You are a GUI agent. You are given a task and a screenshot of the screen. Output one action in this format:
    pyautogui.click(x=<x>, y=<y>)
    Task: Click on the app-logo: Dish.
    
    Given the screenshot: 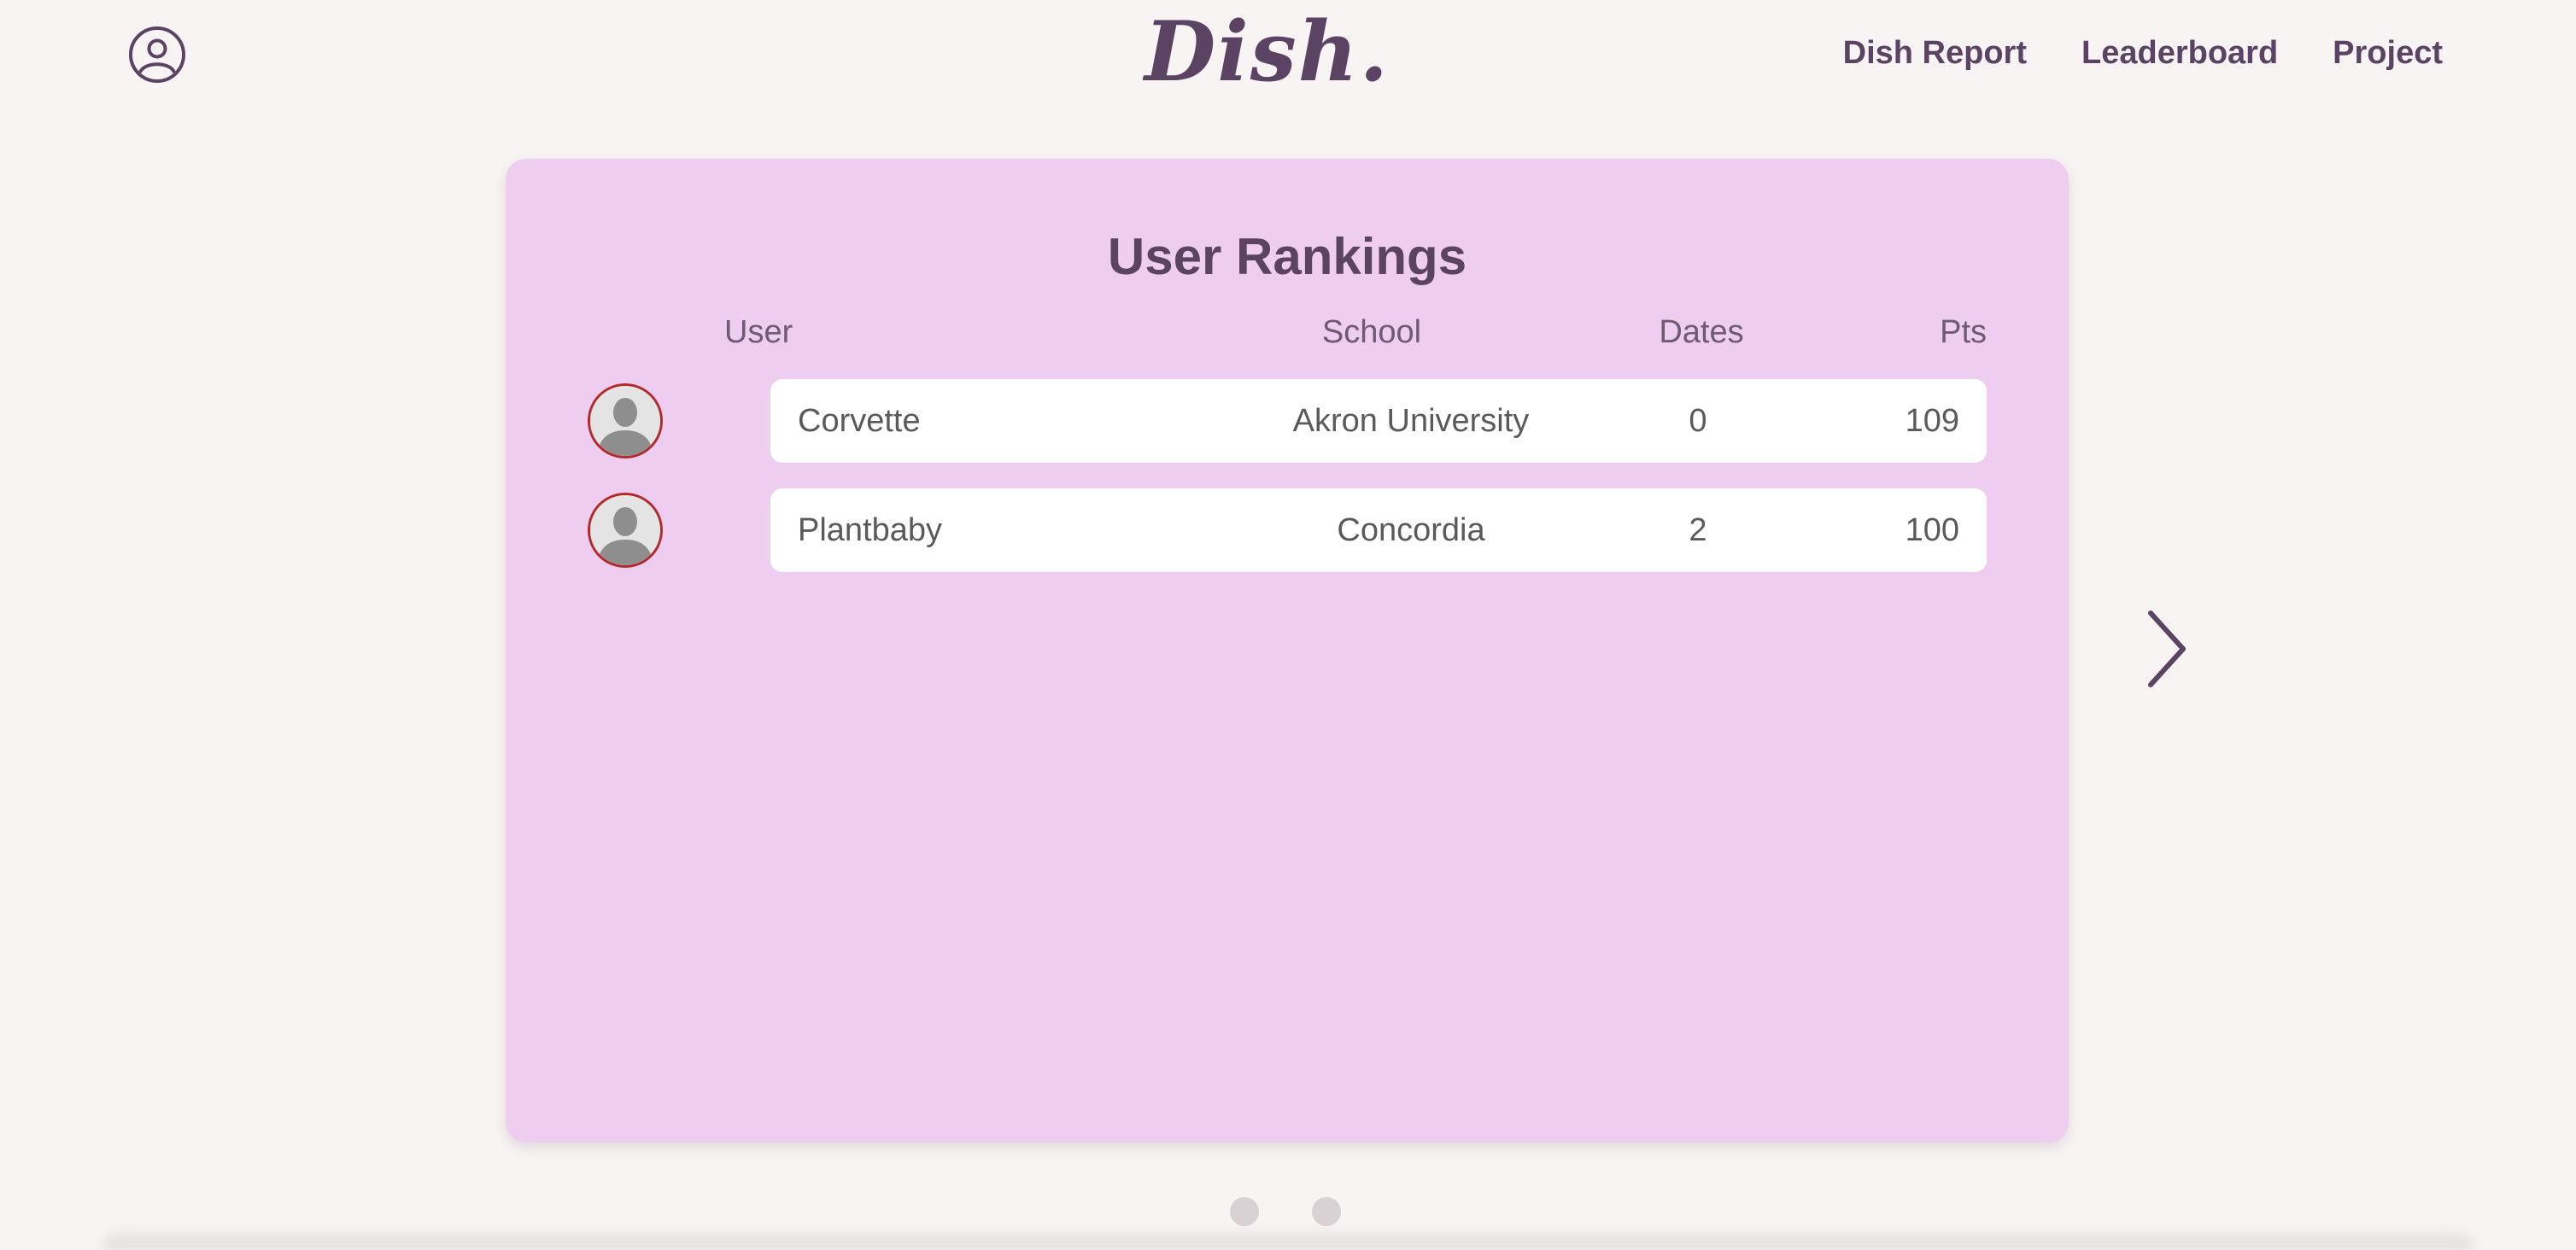 What is the action you would take?
    pyautogui.click(x=1266, y=52)
    